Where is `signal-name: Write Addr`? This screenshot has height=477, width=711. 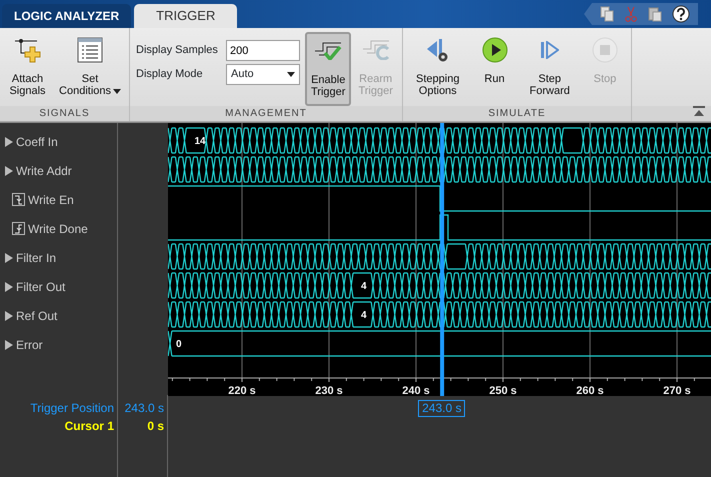 signal-name: Write Addr is located at coordinates (44, 171).